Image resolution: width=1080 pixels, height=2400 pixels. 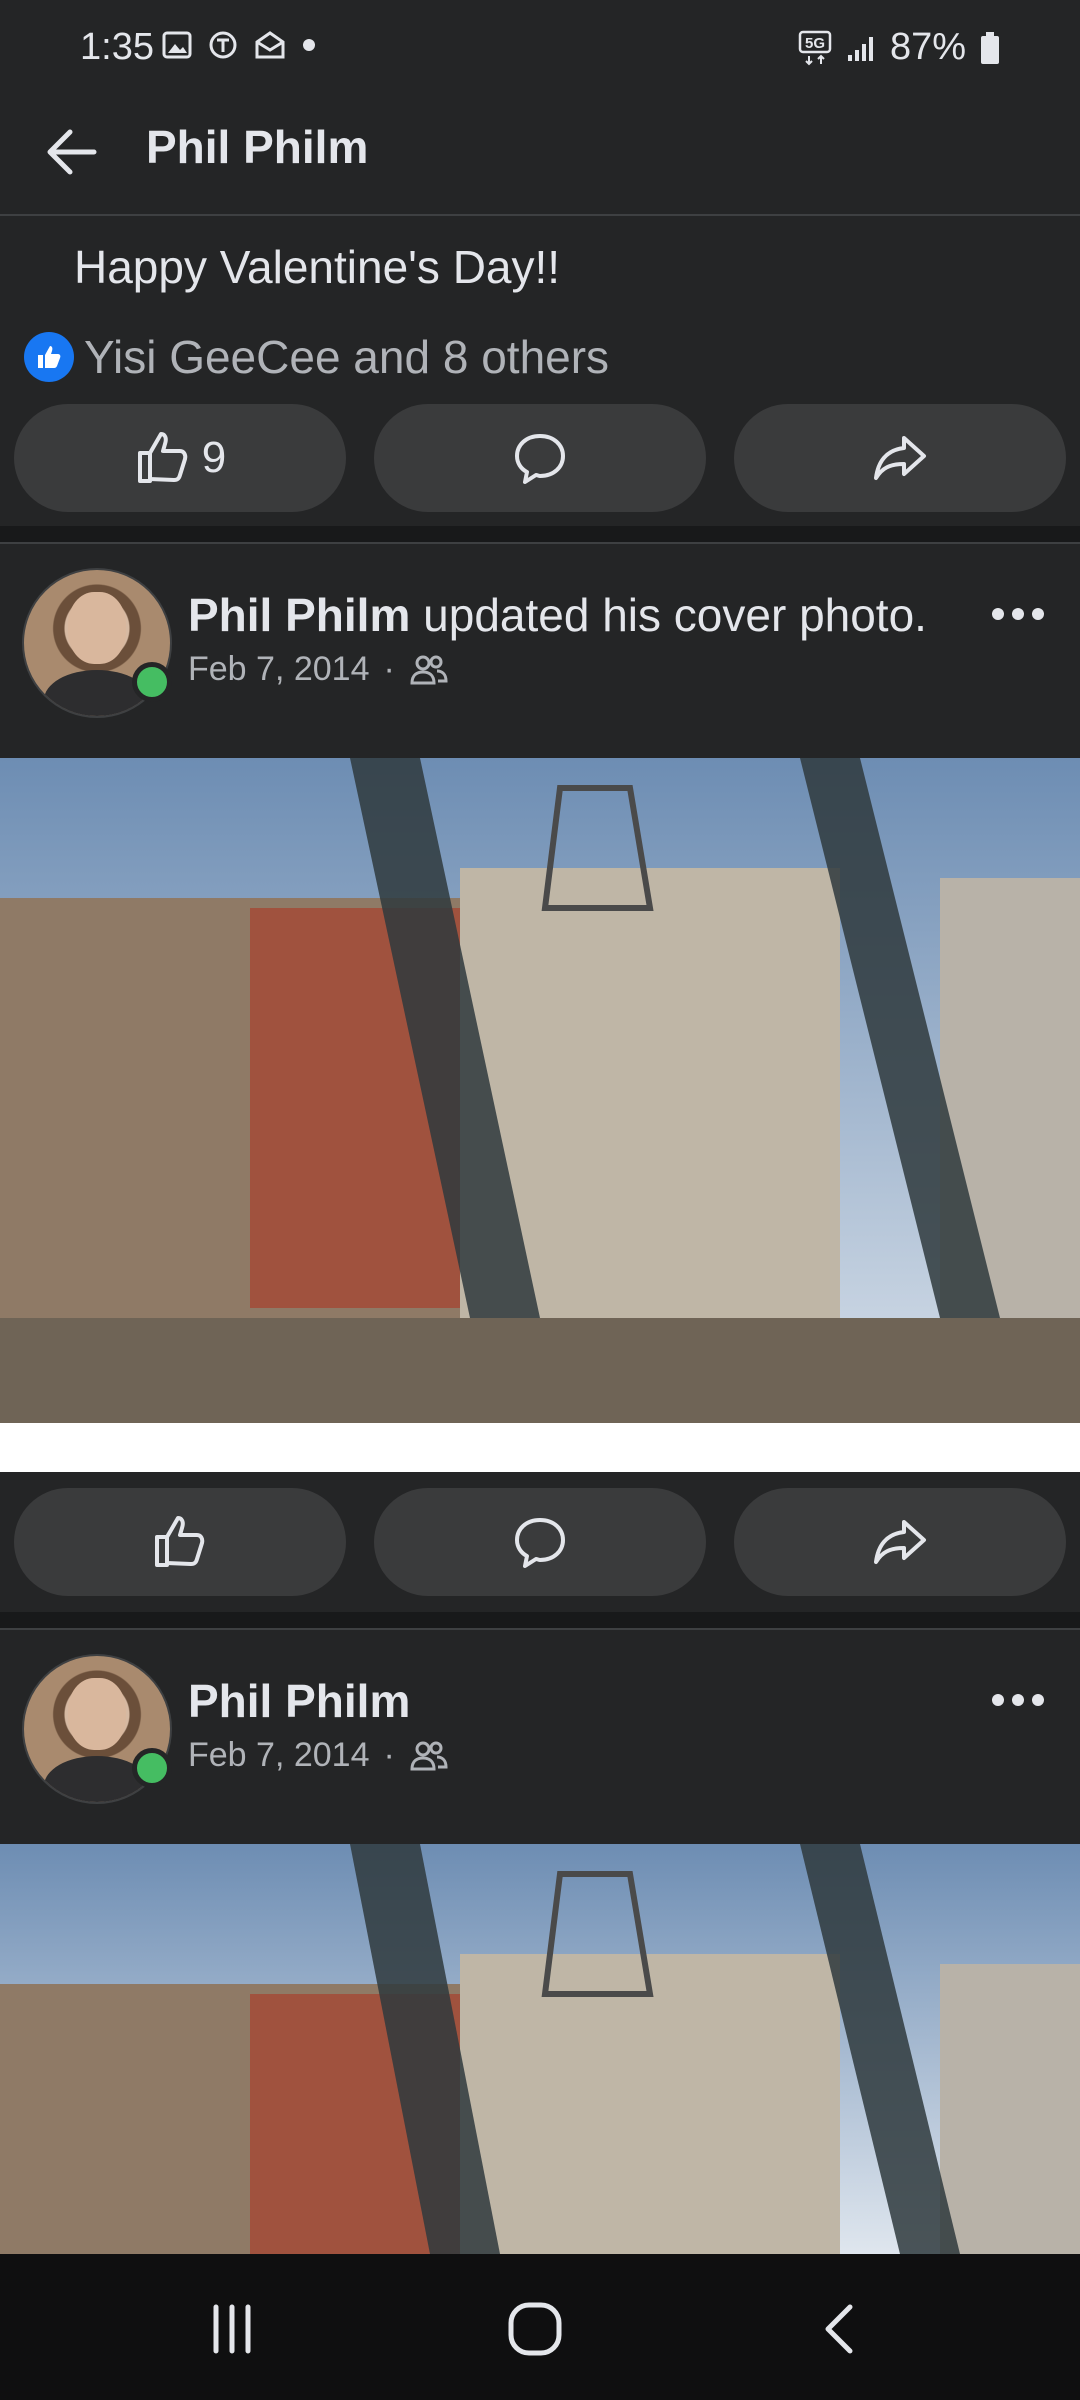 What do you see at coordinates (257, 147) in the screenshot?
I see `page-title: Phil Philm` at bounding box center [257, 147].